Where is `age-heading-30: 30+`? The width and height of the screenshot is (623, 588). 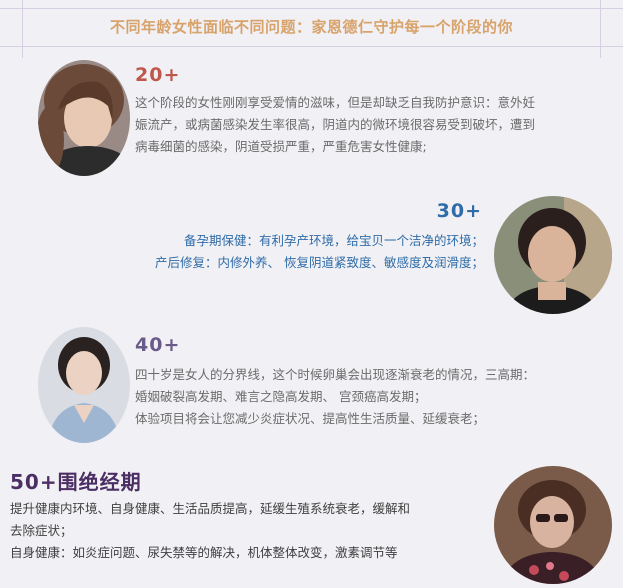
age-heading-30: 30+ is located at coordinates (459, 211).